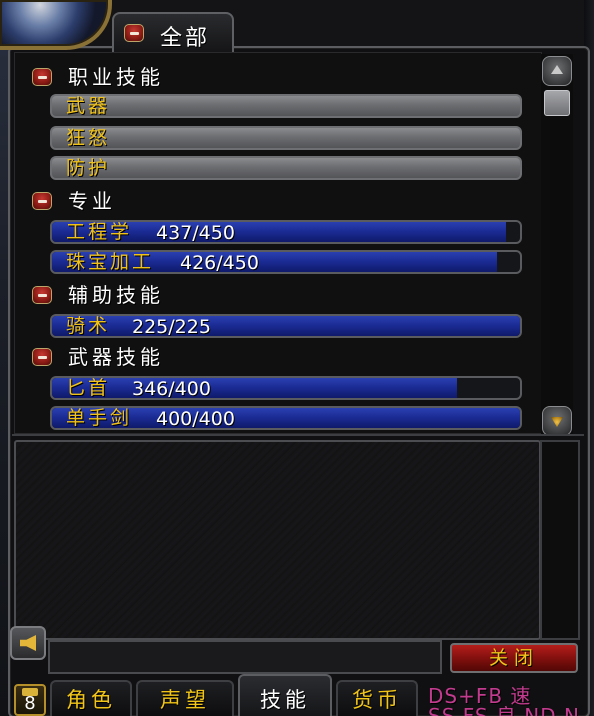 This screenshot has width=594, height=716. I want to click on skill-name: 防护, so click(88, 168).